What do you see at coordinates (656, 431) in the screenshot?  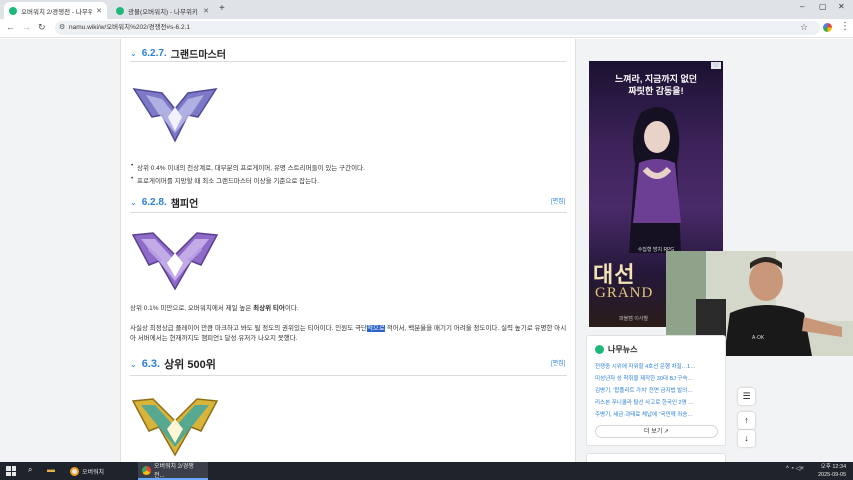 I see `more-news-button: 더 보기 ↗` at bounding box center [656, 431].